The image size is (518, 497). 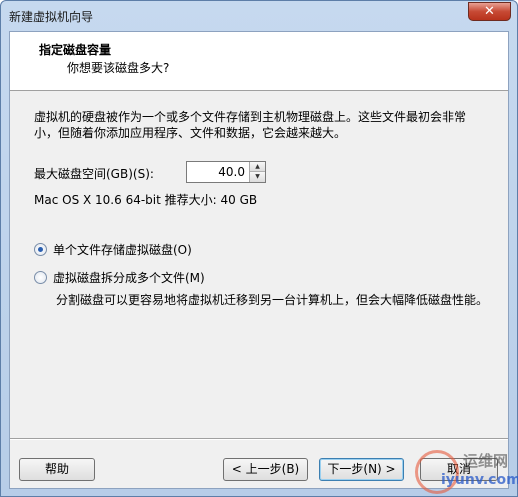 I want to click on stepper-buttons: ▲ ▼, so click(x=257, y=172).